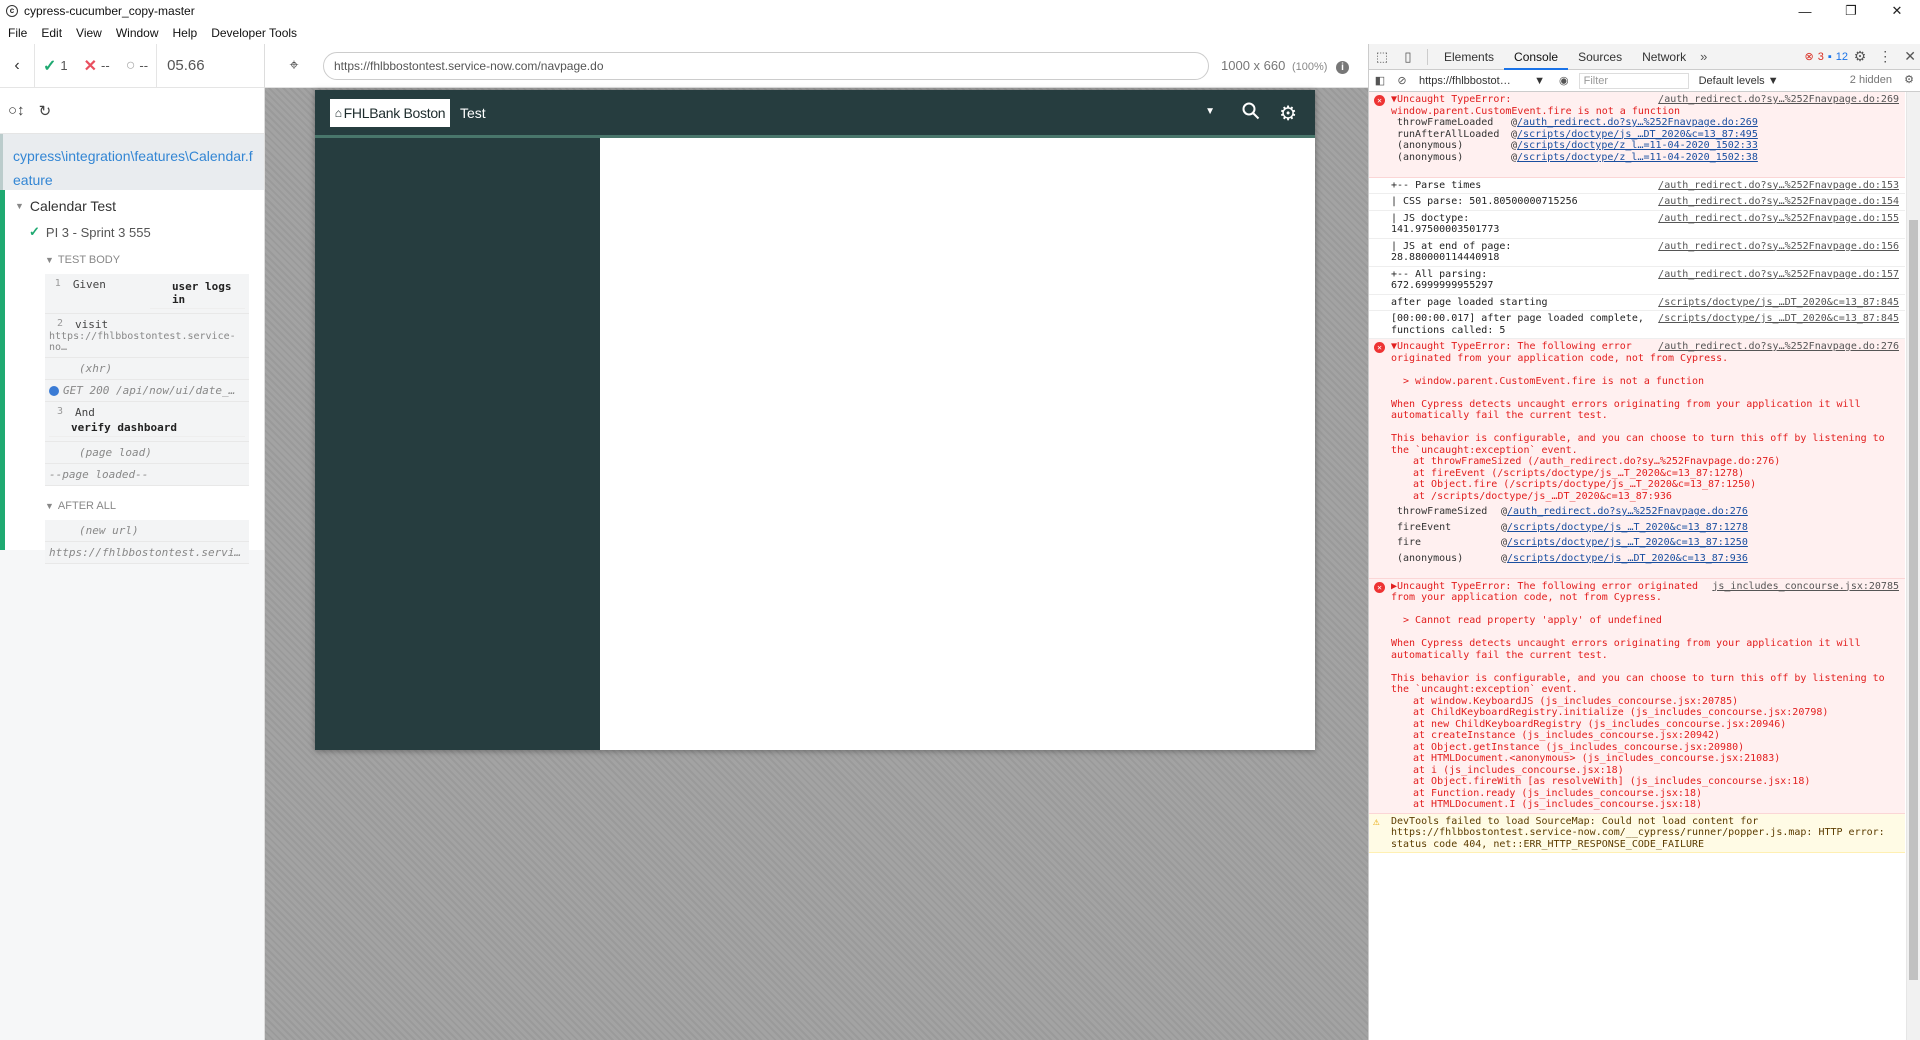  What do you see at coordinates (1778, 347) in the screenshot?
I see `source-link: /auth_redirect.do?sy…%252Fnavpage.do:276` at bounding box center [1778, 347].